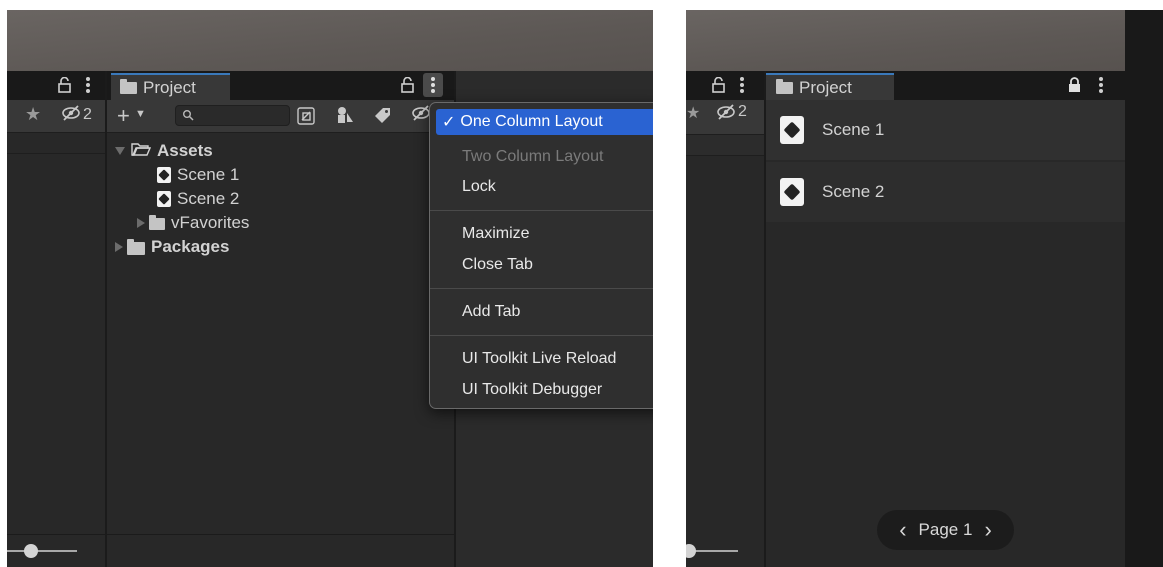  What do you see at coordinates (853, 129) in the screenshot?
I see `item-label: Scene 1` at bounding box center [853, 129].